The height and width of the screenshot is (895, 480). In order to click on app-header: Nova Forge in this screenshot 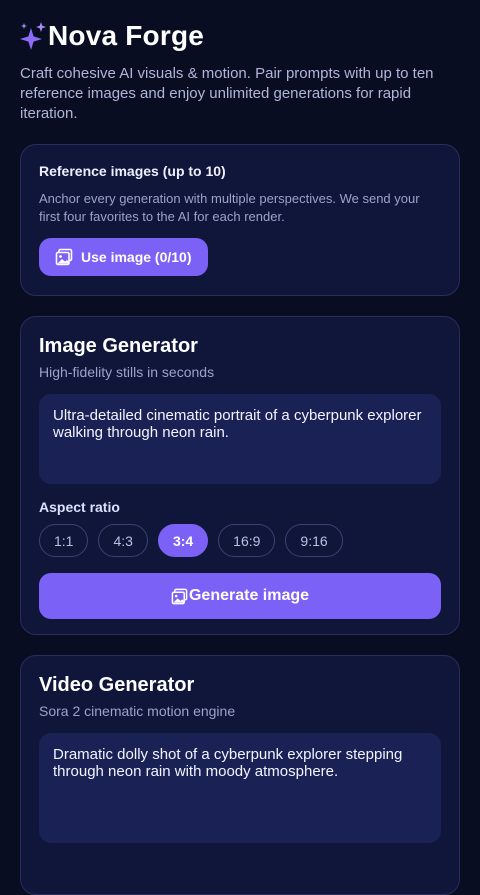, I will do `click(240, 36)`.